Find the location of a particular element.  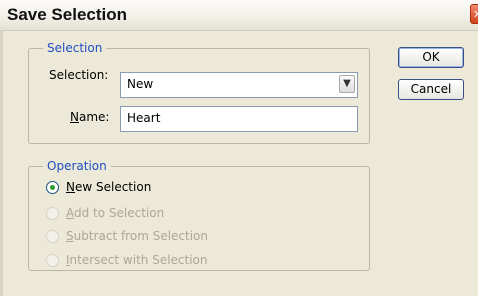

operation-group-legend: Operation is located at coordinates (77, 166).